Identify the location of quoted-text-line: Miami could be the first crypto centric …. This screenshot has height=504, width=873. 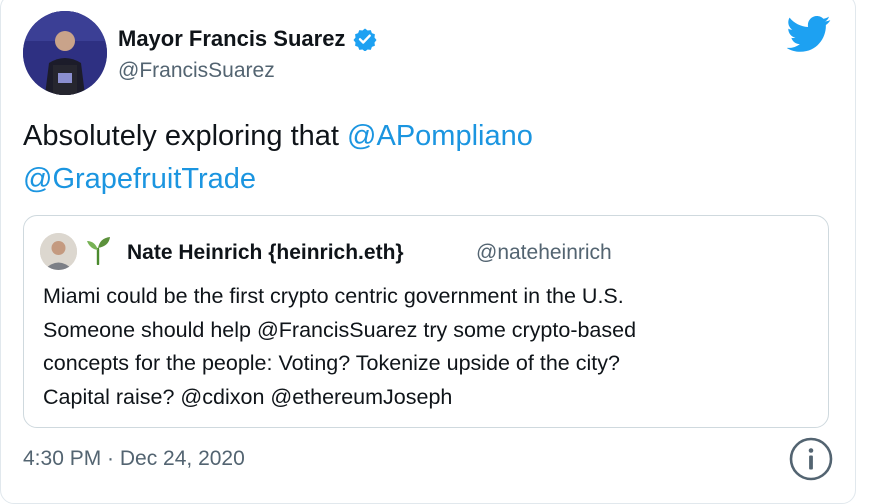
(333, 296).